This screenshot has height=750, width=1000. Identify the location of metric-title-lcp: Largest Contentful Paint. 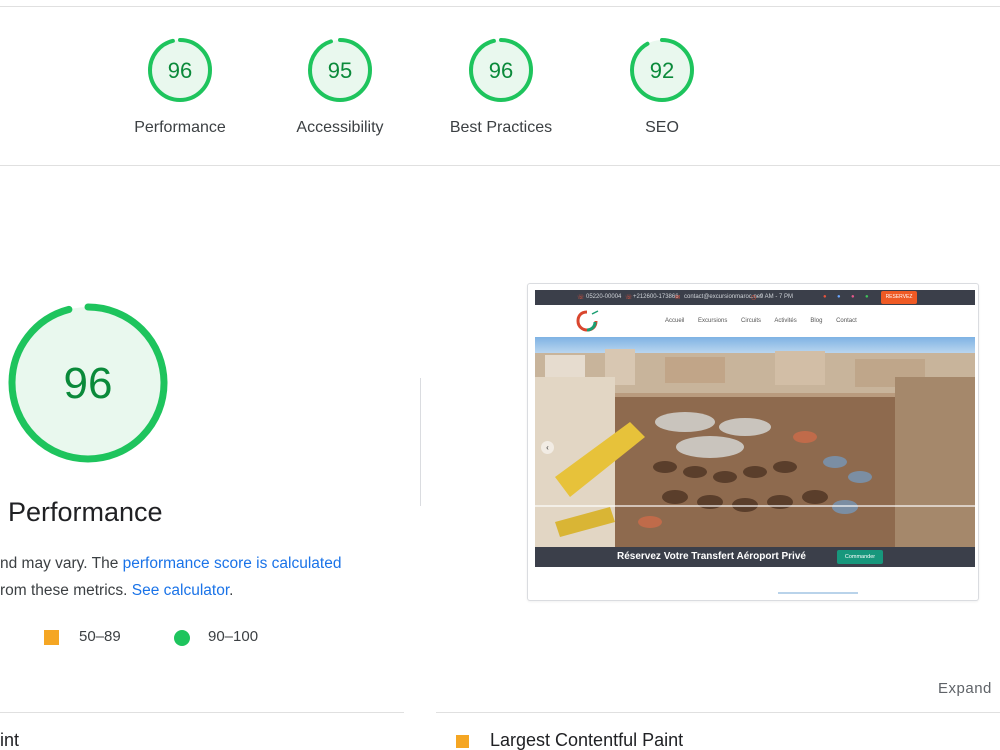
(586, 740).